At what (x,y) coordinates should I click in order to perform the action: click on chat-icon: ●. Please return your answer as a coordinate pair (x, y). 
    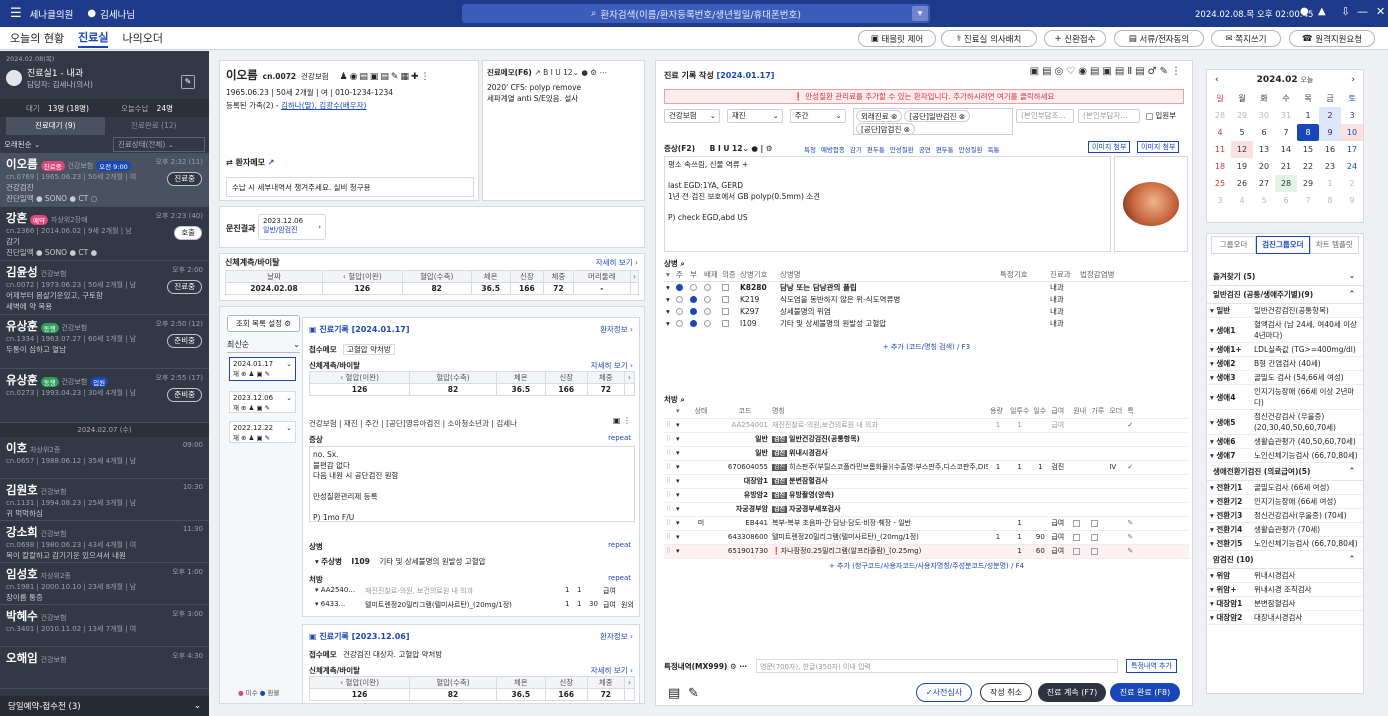
    Looking at the image, I should click on (1304, 11).